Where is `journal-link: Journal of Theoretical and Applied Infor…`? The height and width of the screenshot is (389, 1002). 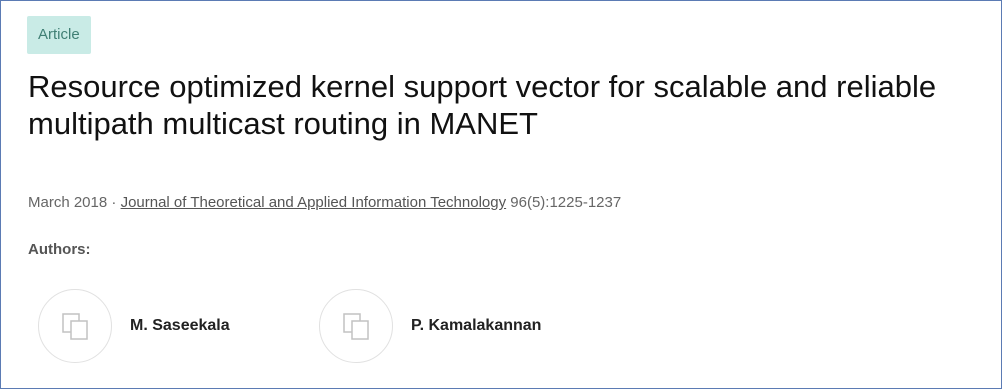
journal-link: Journal of Theoretical and Applied Infor… is located at coordinates (314, 202).